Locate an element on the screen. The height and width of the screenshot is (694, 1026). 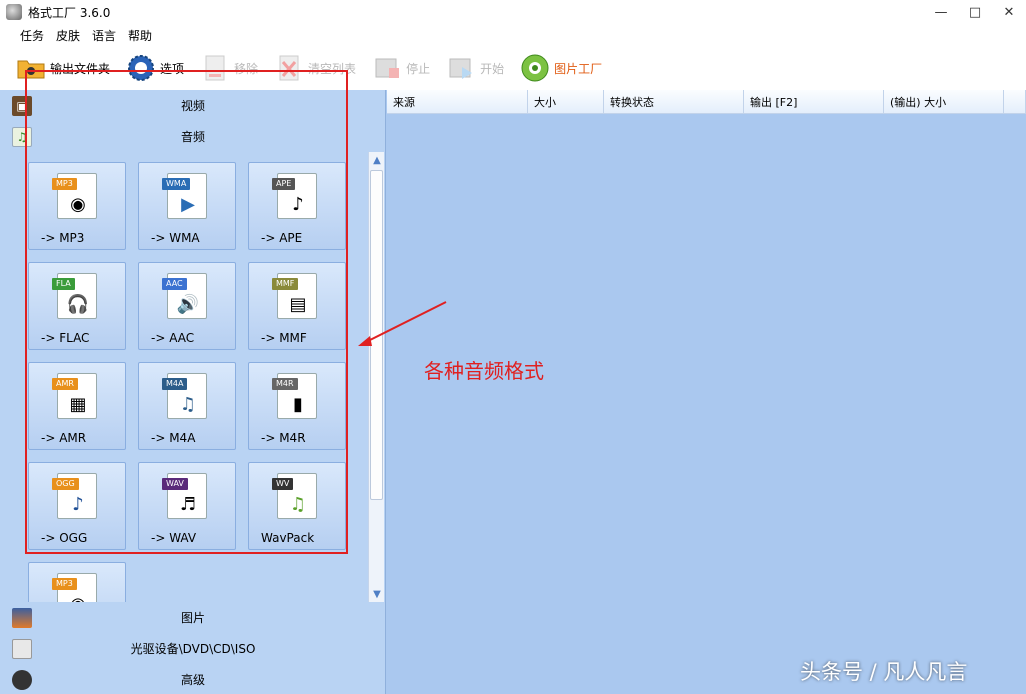
output-folder-button: 输出文件夹 is located at coordinates (63, 68).